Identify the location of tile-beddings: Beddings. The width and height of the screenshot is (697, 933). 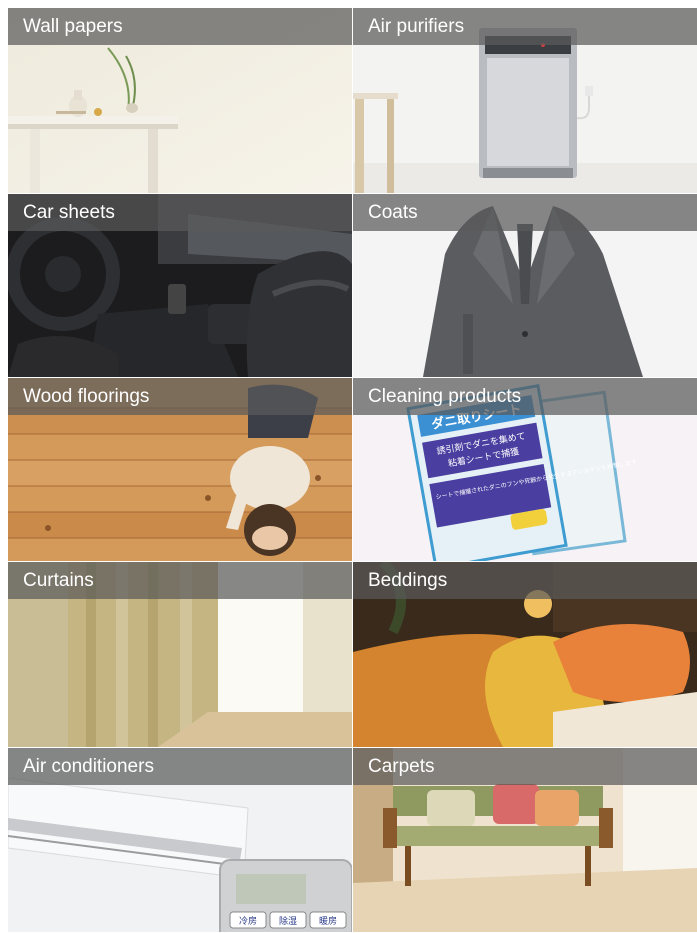
(525, 654).